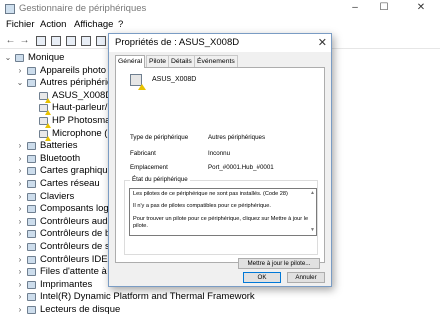  Describe the element at coordinates (10, 40) in the screenshot. I see `back-arrow-icon: ←` at that location.